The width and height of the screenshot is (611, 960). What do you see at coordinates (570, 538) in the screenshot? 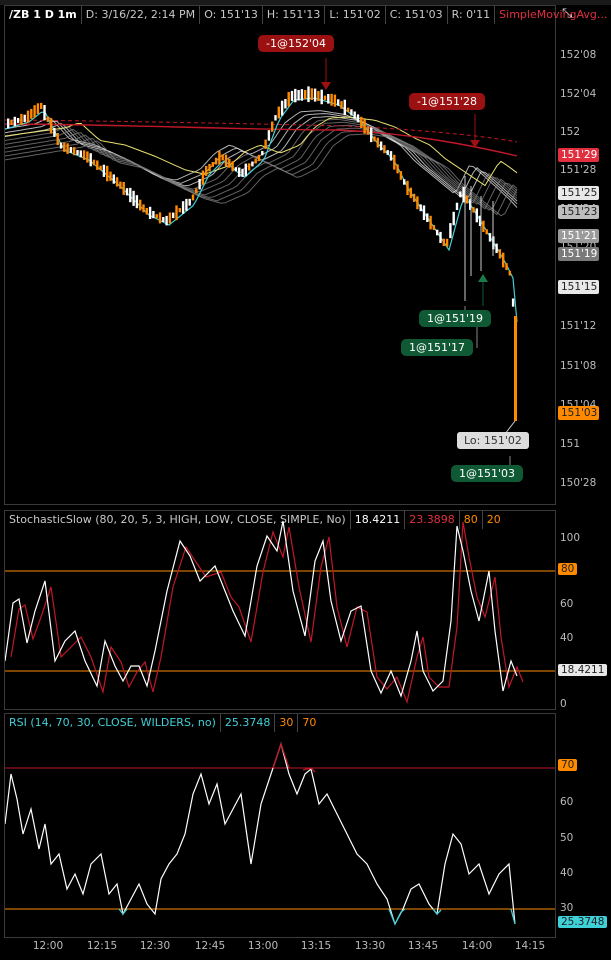
I see `stoch-tick: 100` at bounding box center [570, 538].